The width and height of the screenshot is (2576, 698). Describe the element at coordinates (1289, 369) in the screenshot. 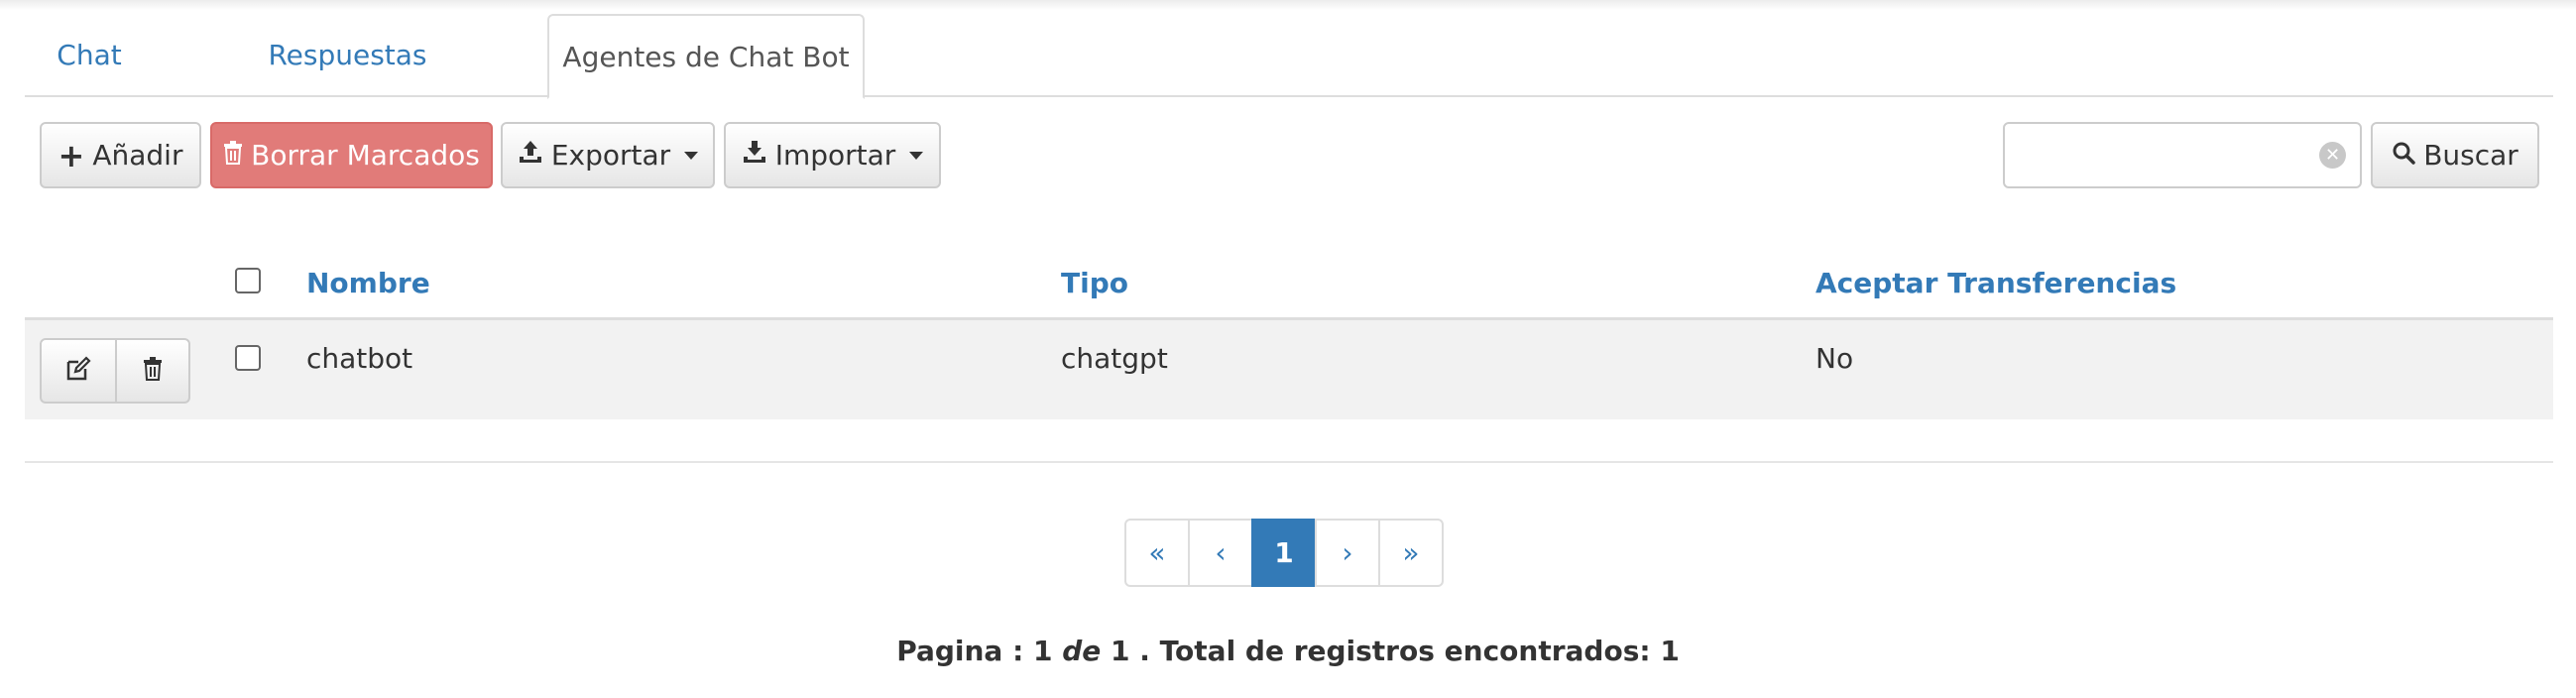

I see `table-row: chatbot chatgpt No` at that location.